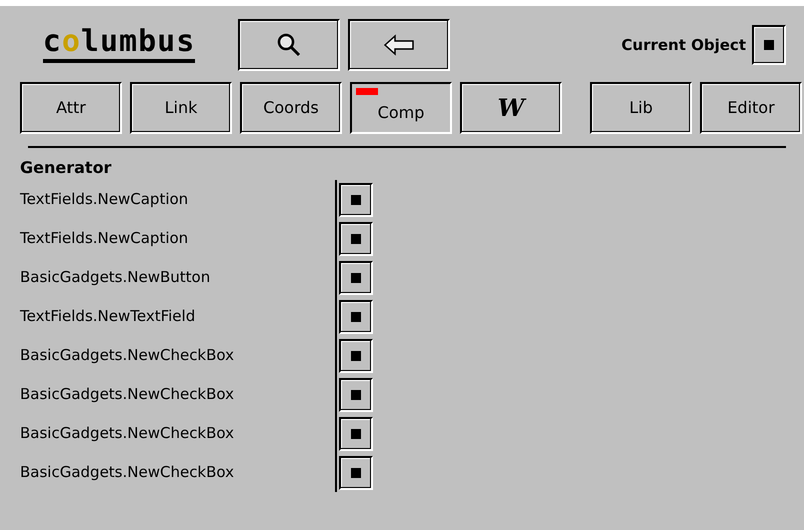 Image resolution: width=804 pixels, height=530 pixels. Describe the element at coordinates (401, 108) in the screenshot. I see `tab: Comp` at that location.